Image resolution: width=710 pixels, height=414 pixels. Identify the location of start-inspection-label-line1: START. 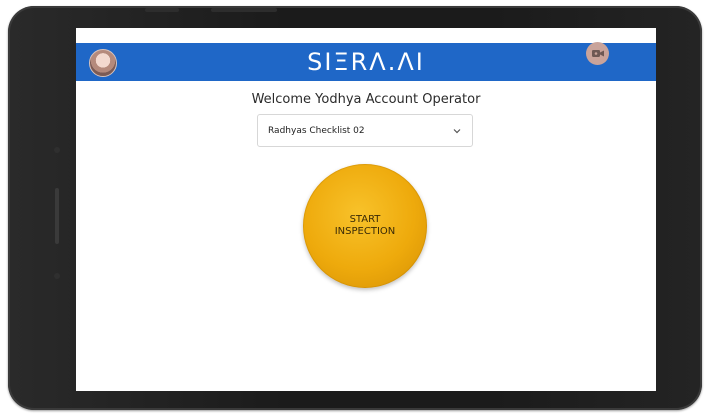
(365, 219).